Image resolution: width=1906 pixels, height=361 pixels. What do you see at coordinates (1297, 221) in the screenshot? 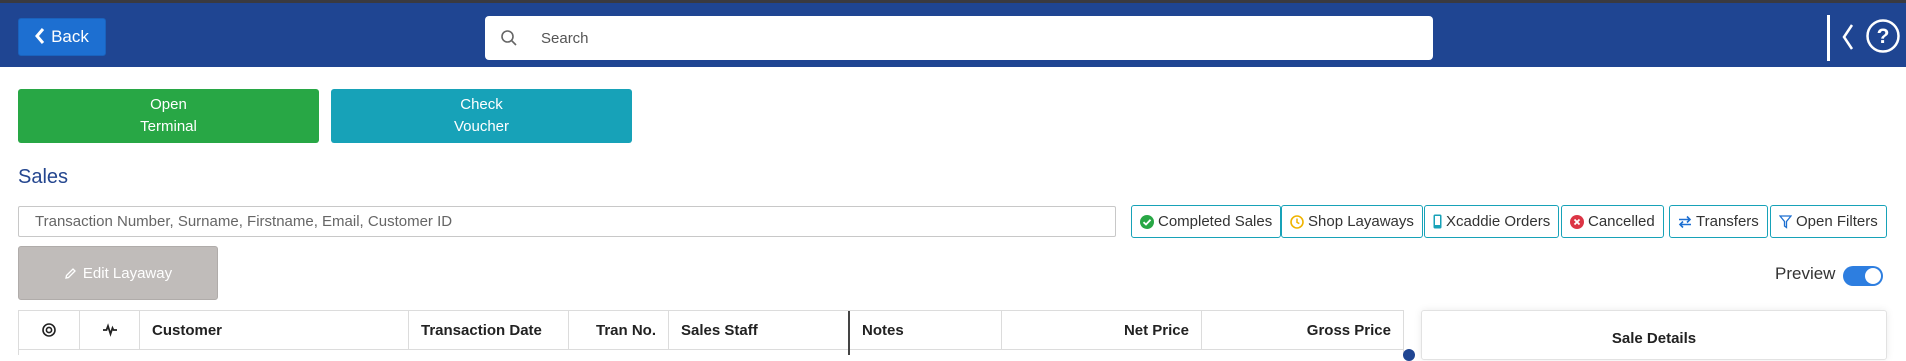
I see `clock-icon` at bounding box center [1297, 221].